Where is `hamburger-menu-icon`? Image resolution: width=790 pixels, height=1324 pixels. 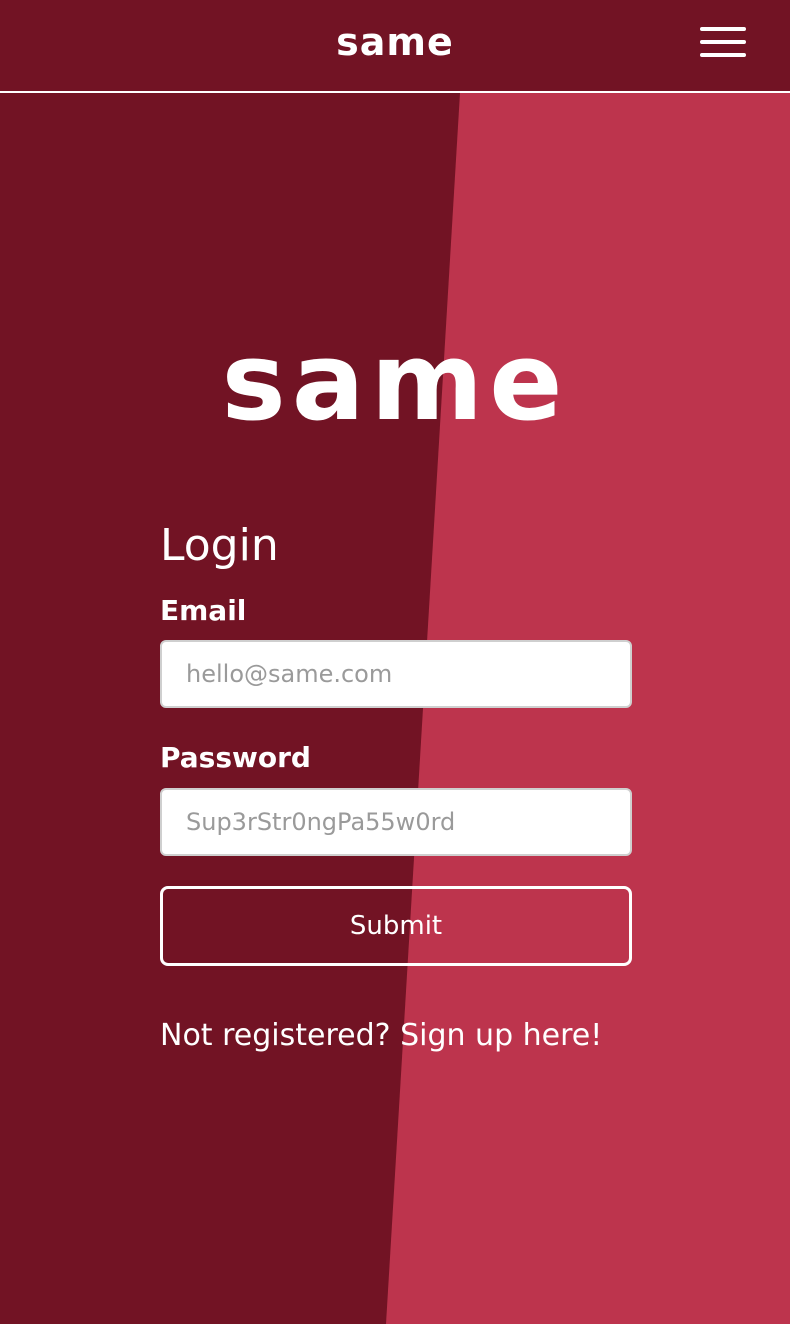
hamburger-menu-icon is located at coordinates (723, 42).